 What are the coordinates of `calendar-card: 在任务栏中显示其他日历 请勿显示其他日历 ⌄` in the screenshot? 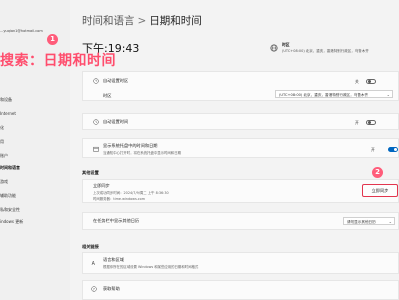 It's located at (240, 221).